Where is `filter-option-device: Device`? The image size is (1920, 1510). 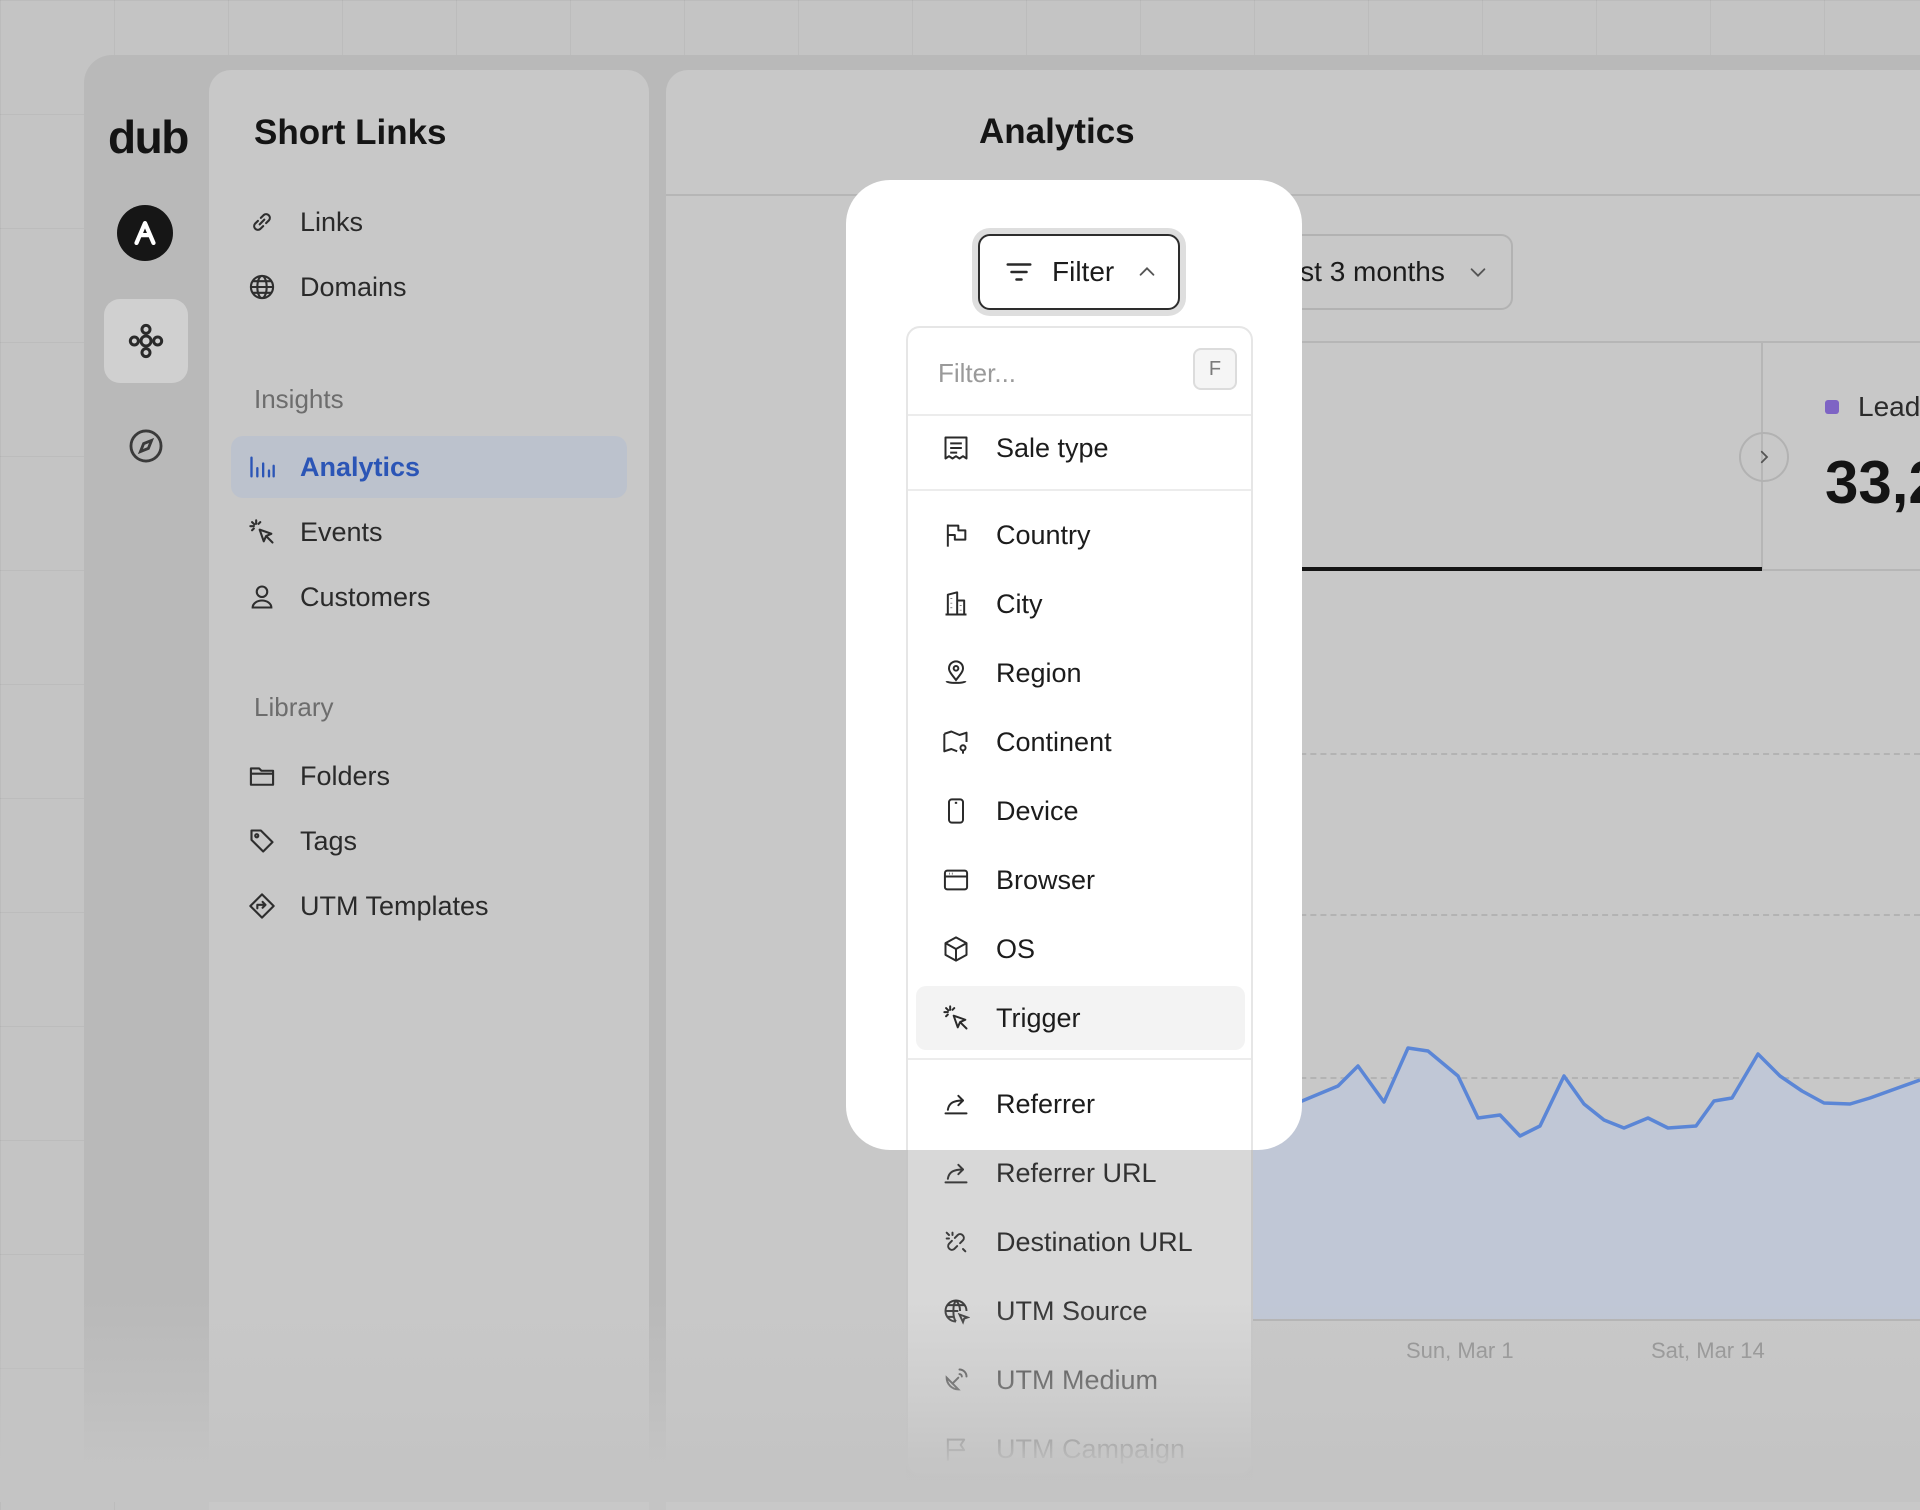
filter-option-device: Device is located at coordinates (1080, 811).